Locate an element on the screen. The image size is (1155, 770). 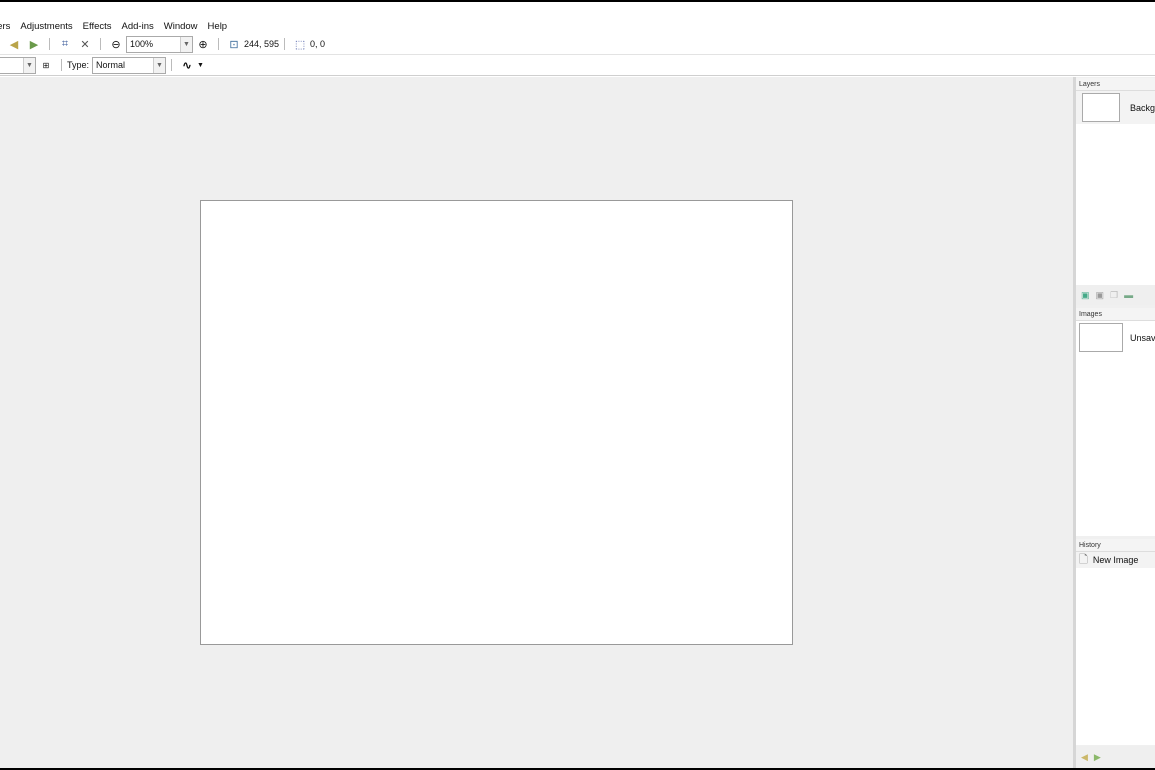
add-layer-icon: ▣ is located at coordinates (1085, 295).